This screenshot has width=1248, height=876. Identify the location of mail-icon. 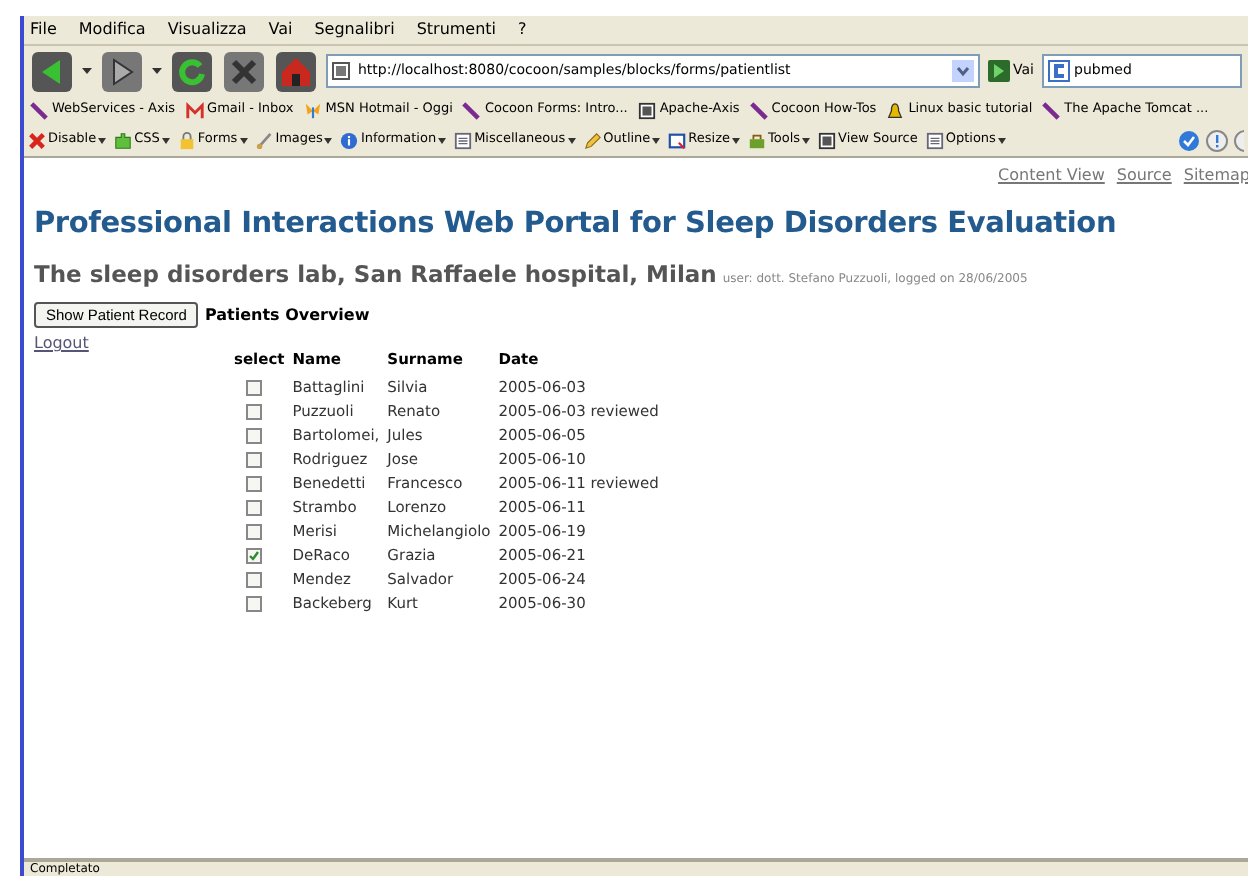
(194, 110).